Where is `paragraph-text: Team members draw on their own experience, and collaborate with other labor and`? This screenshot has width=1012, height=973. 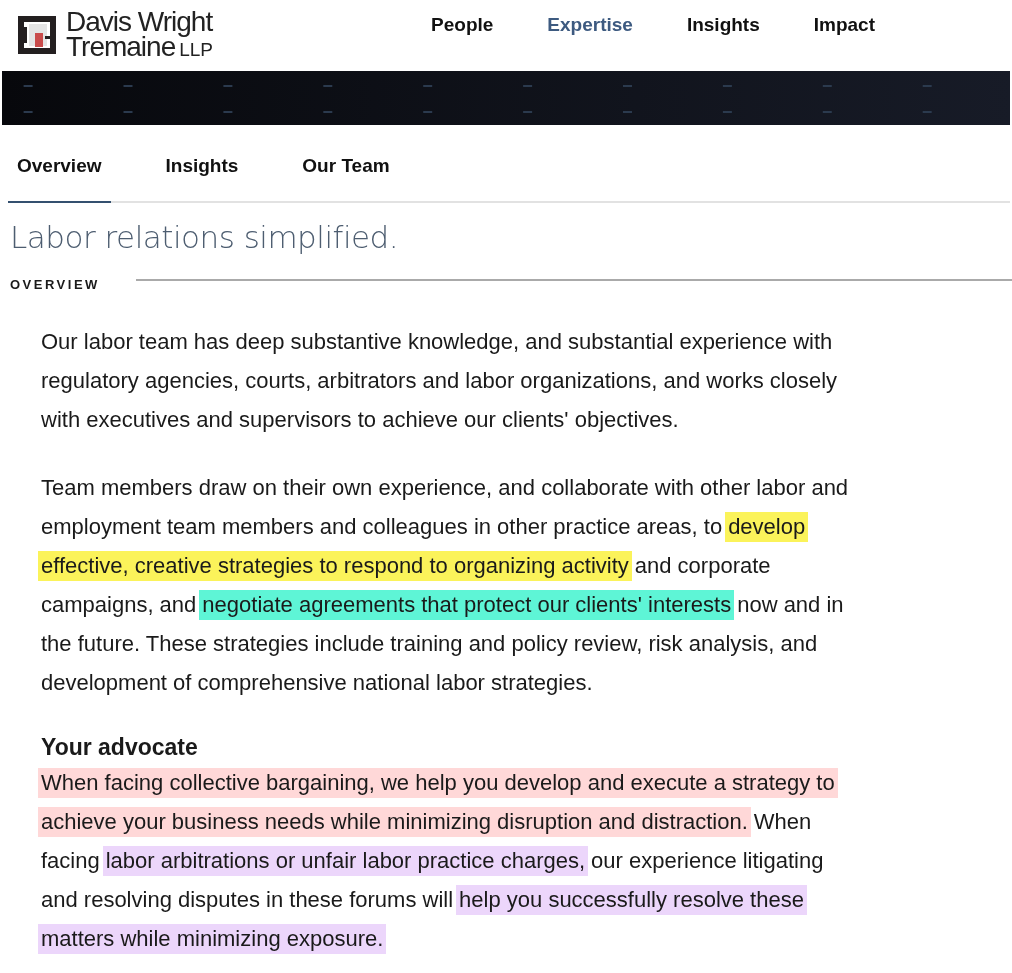 paragraph-text: Team members draw on their own experience, and collaborate with other labor and is located at coordinates (445, 487).